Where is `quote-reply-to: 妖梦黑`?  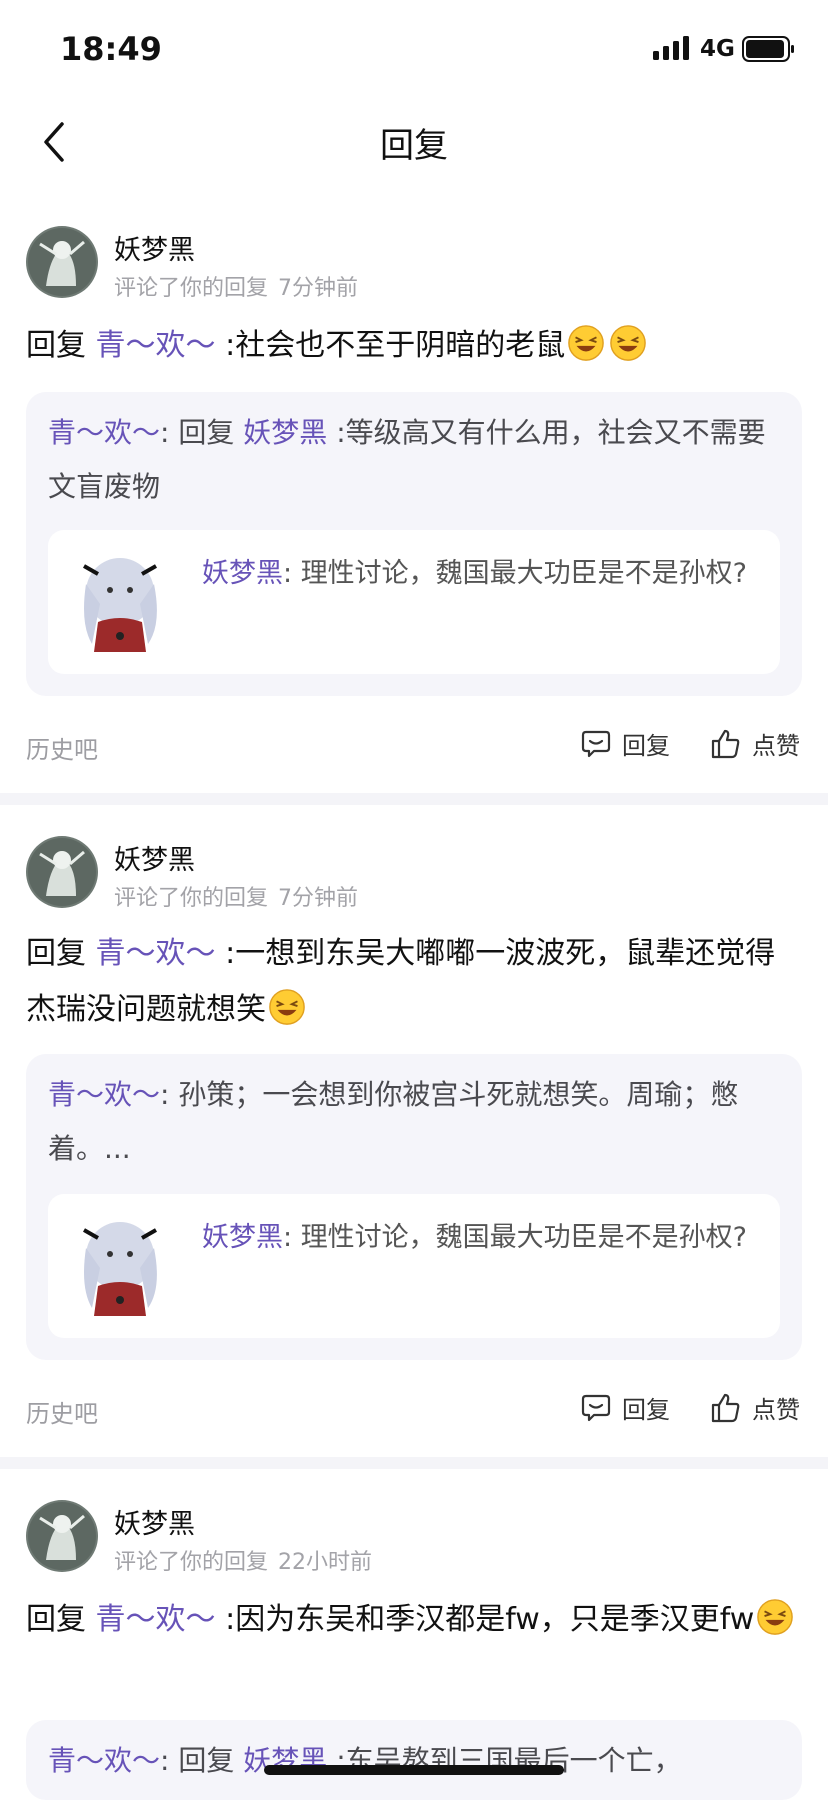 quote-reply-to: 妖梦黑 is located at coordinates (285, 432).